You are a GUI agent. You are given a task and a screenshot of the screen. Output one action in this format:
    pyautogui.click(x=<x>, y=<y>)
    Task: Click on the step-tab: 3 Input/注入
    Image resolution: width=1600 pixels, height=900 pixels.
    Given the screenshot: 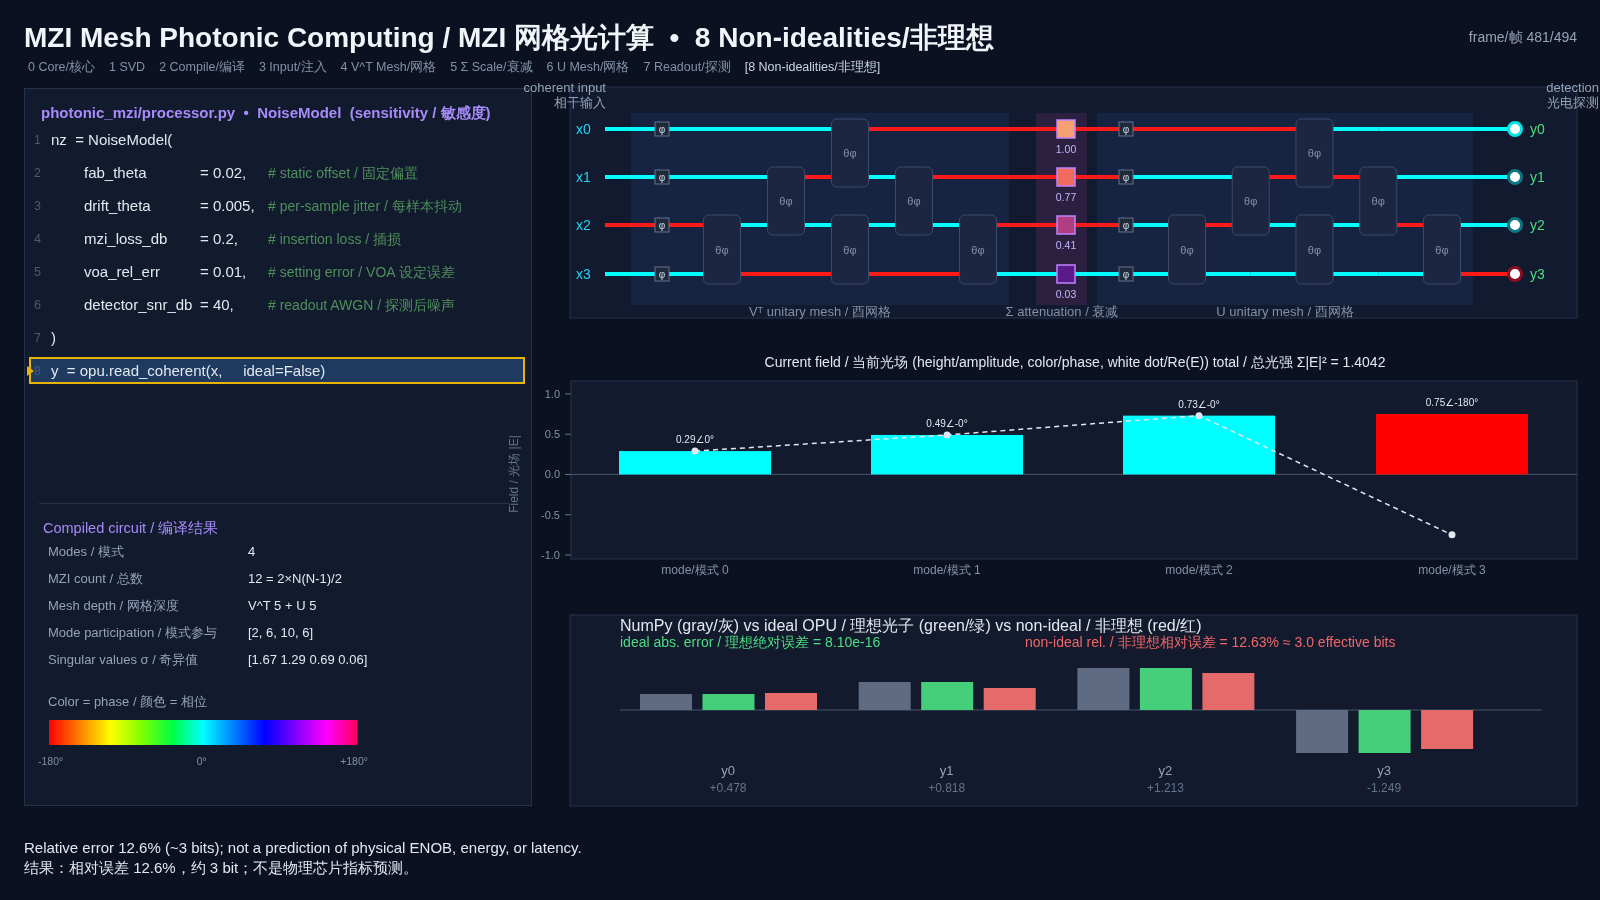 What is the action you would take?
    pyautogui.click(x=292, y=67)
    